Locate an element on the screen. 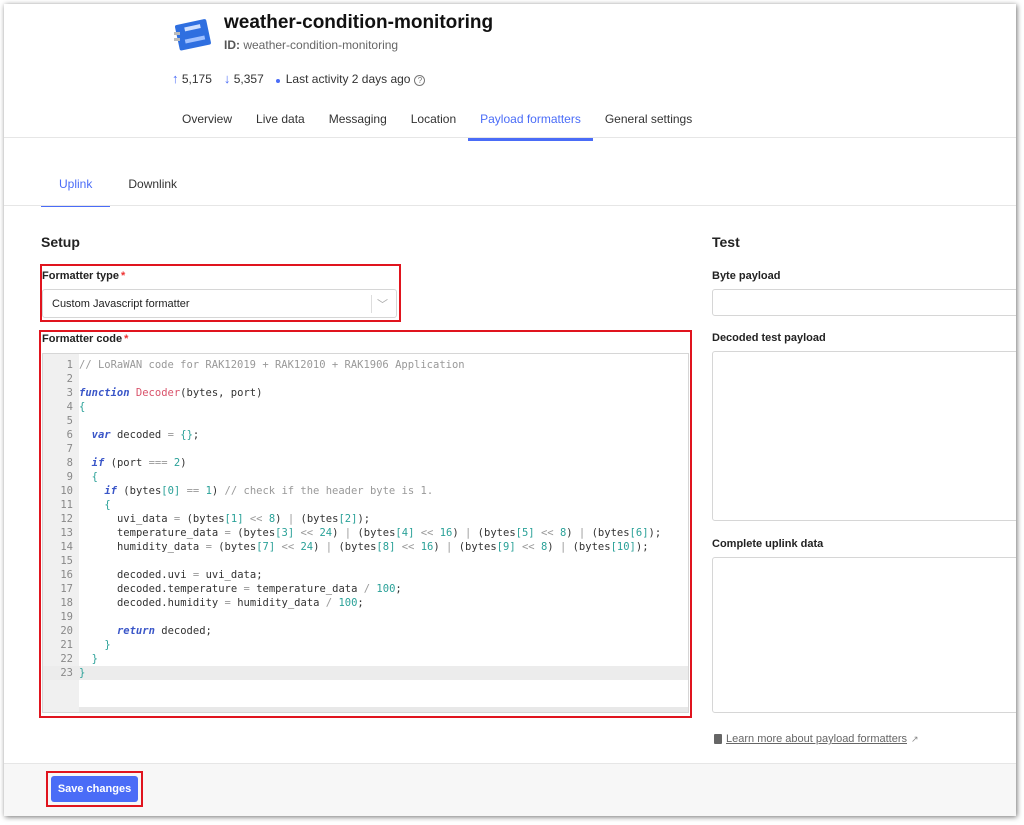 The width and height of the screenshot is (1024, 825). line-number: 20 is located at coordinates (66, 631).